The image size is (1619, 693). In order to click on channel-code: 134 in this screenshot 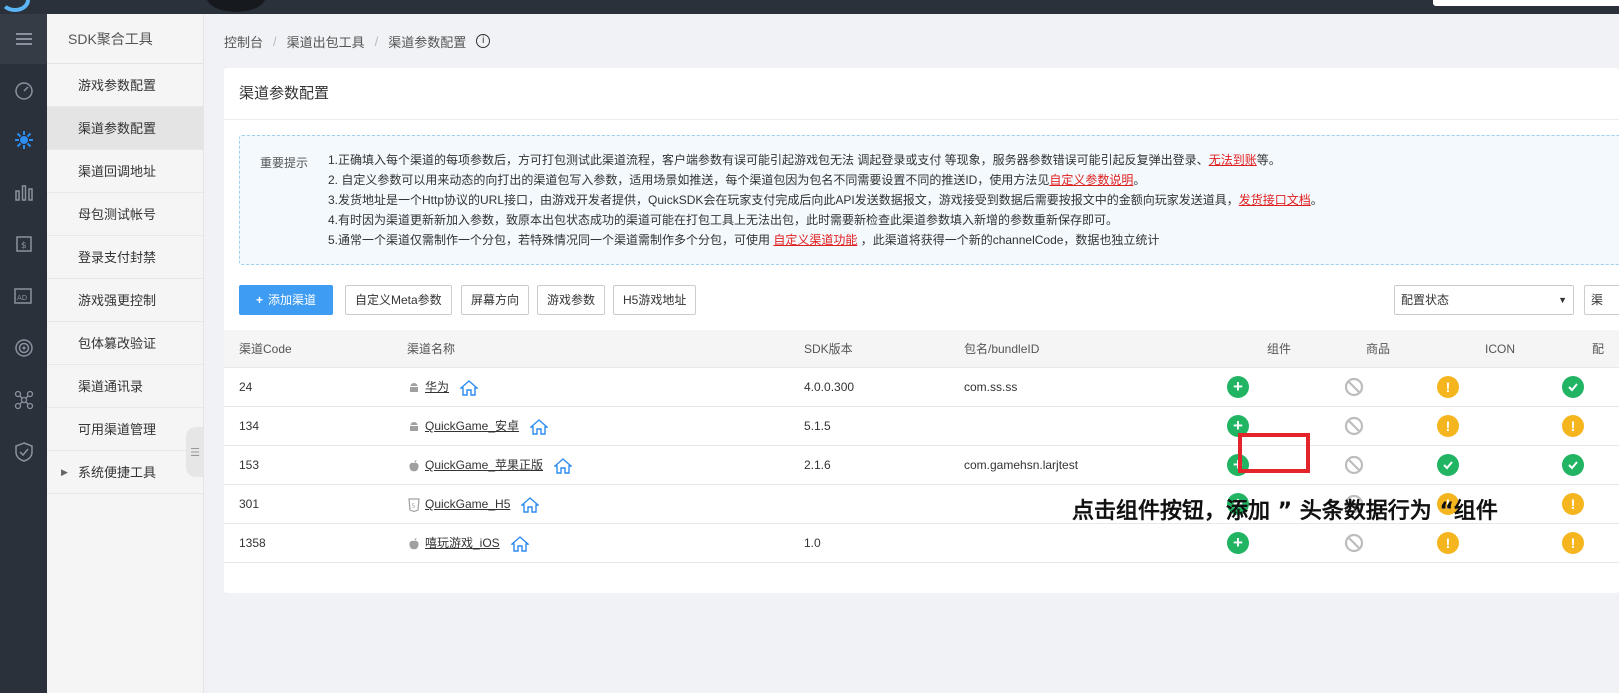, I will do `click(249, 426)`.